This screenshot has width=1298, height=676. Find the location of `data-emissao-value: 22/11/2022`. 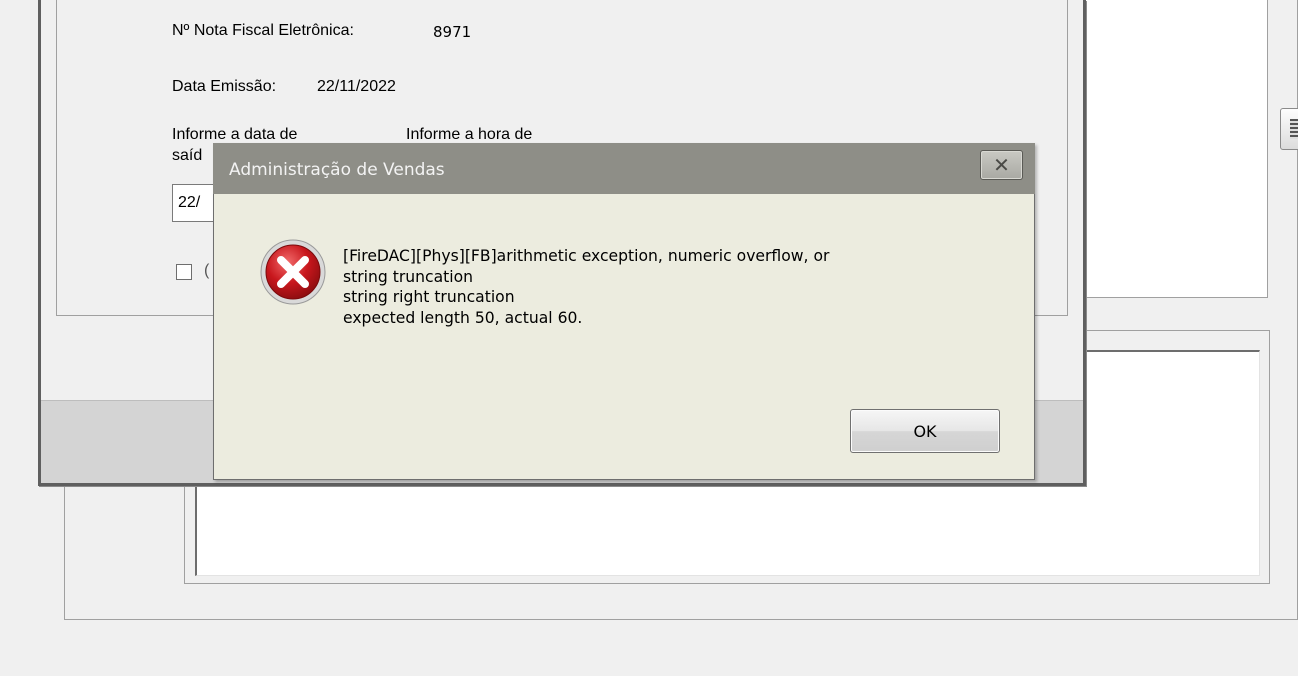

data-emissao-value: 22/11/2022 is located at coordinates (356, 86).